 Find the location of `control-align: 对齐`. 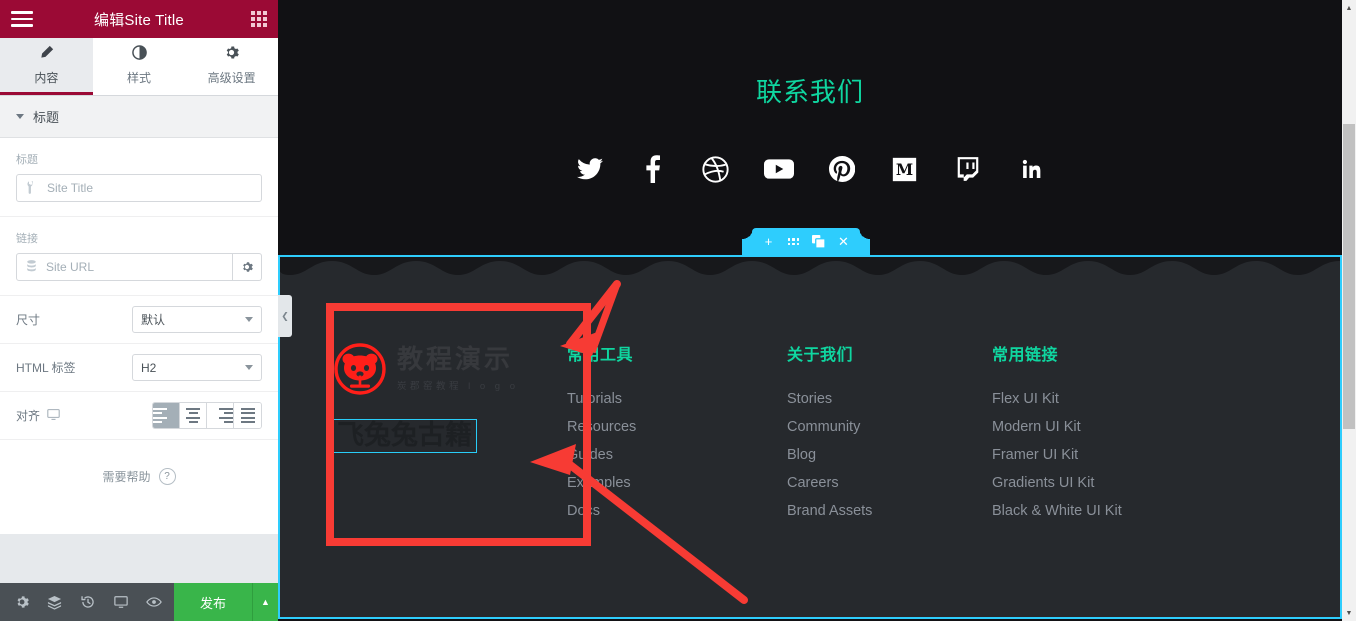

control-align: 对齐 is located at coordinates (139, 416).